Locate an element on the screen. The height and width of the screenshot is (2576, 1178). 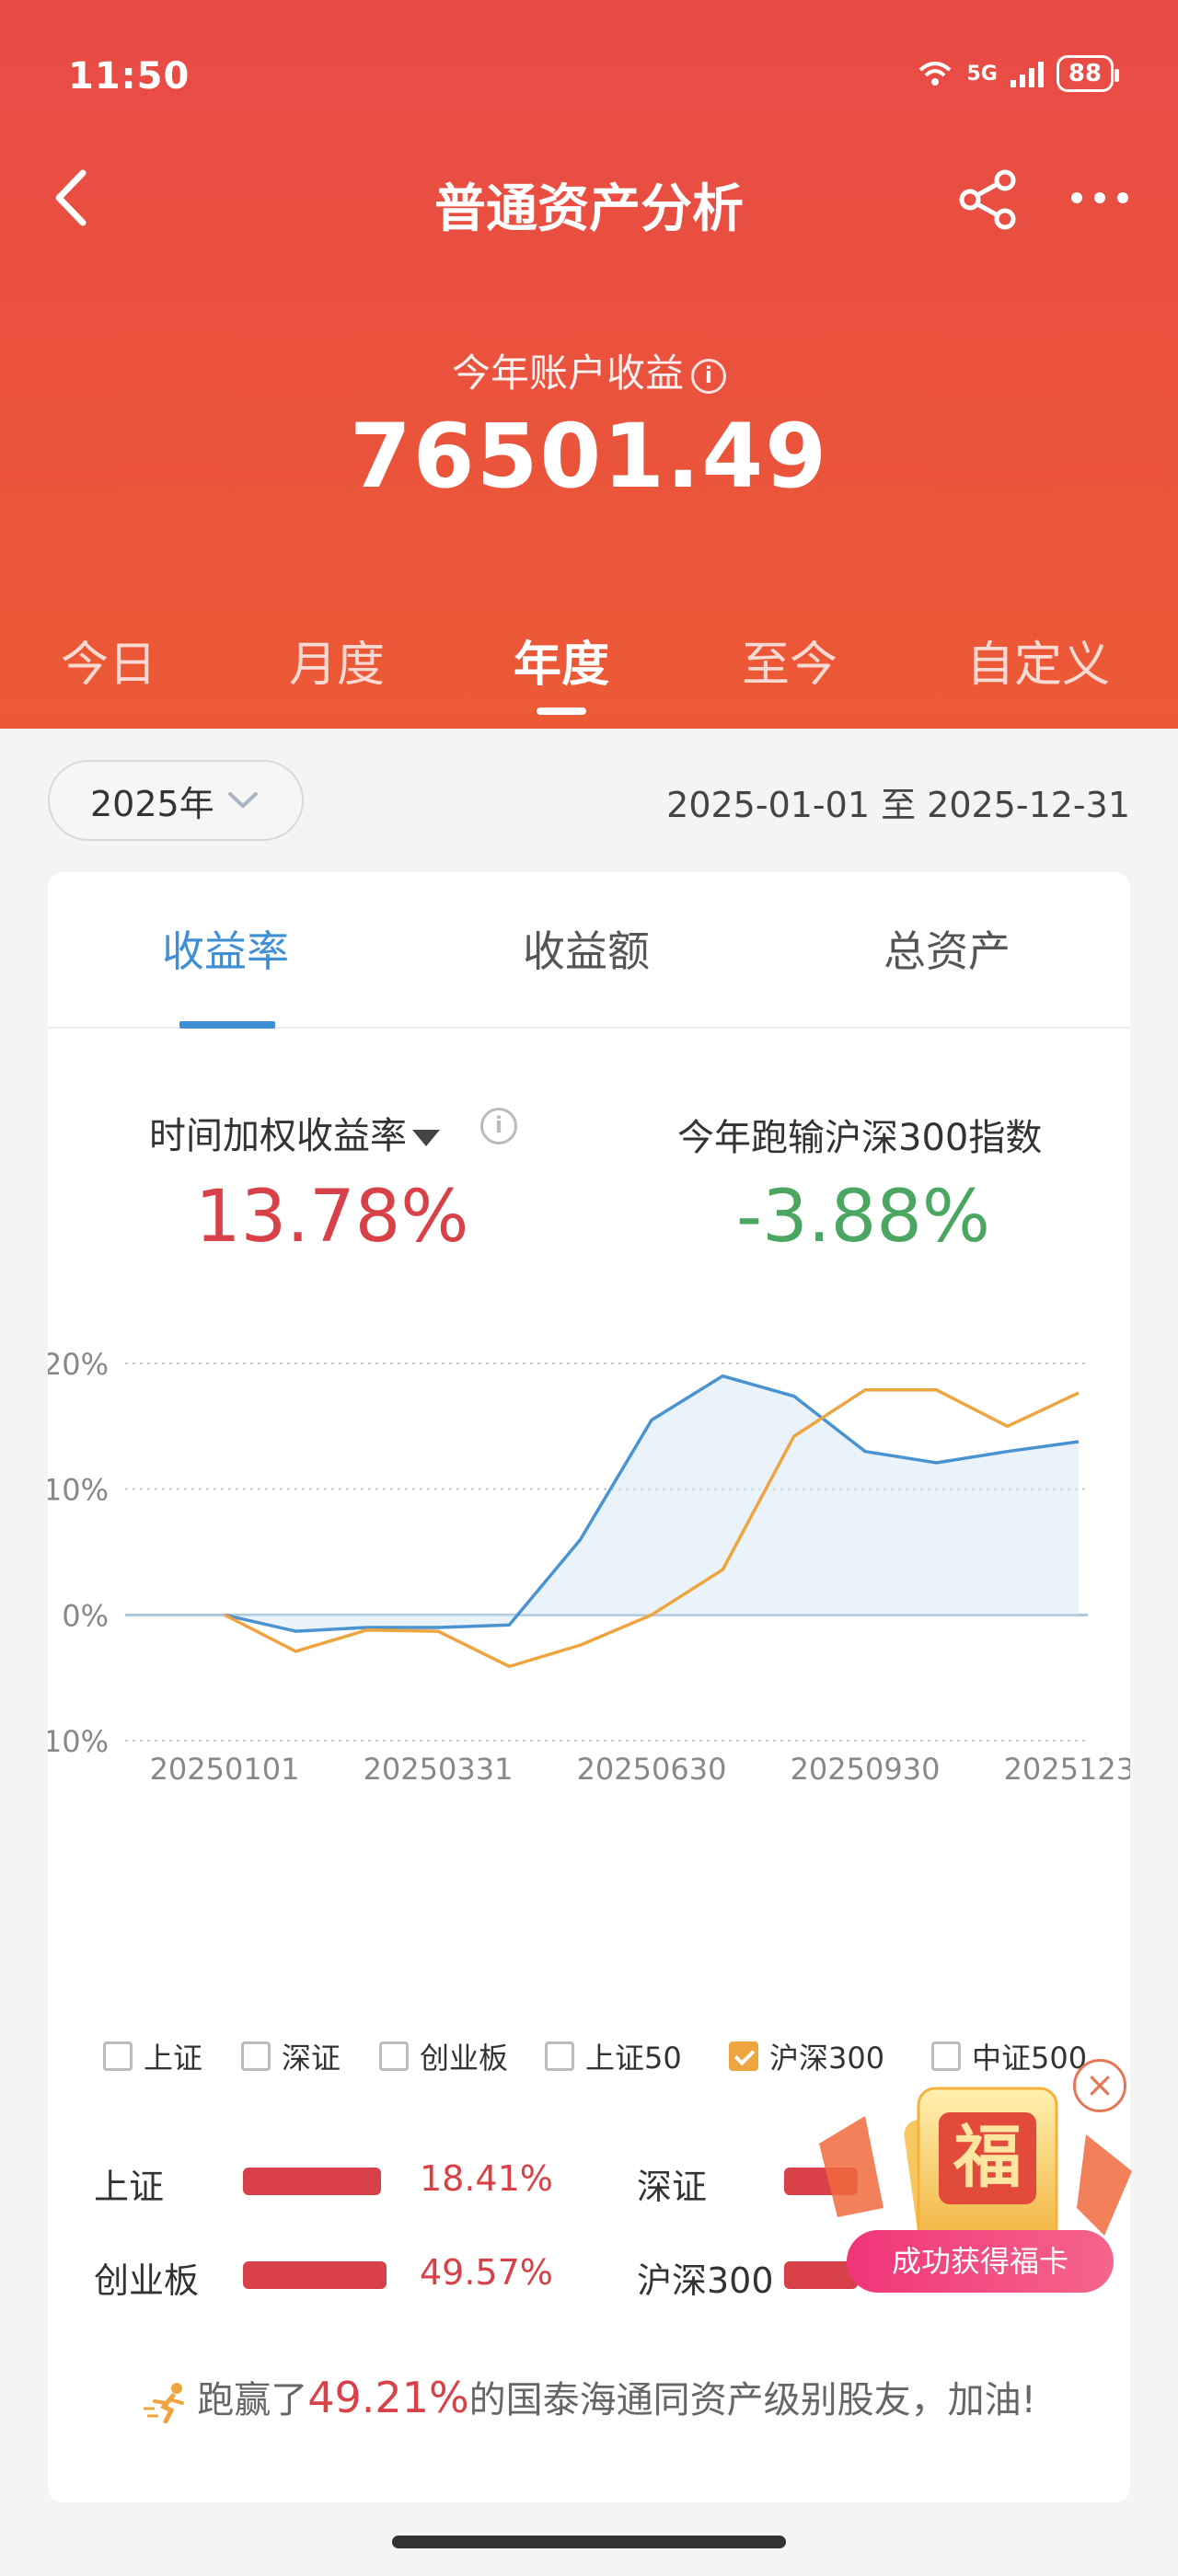
profit-label-text: 今年账户收益 is located at coordinates (567, 373).